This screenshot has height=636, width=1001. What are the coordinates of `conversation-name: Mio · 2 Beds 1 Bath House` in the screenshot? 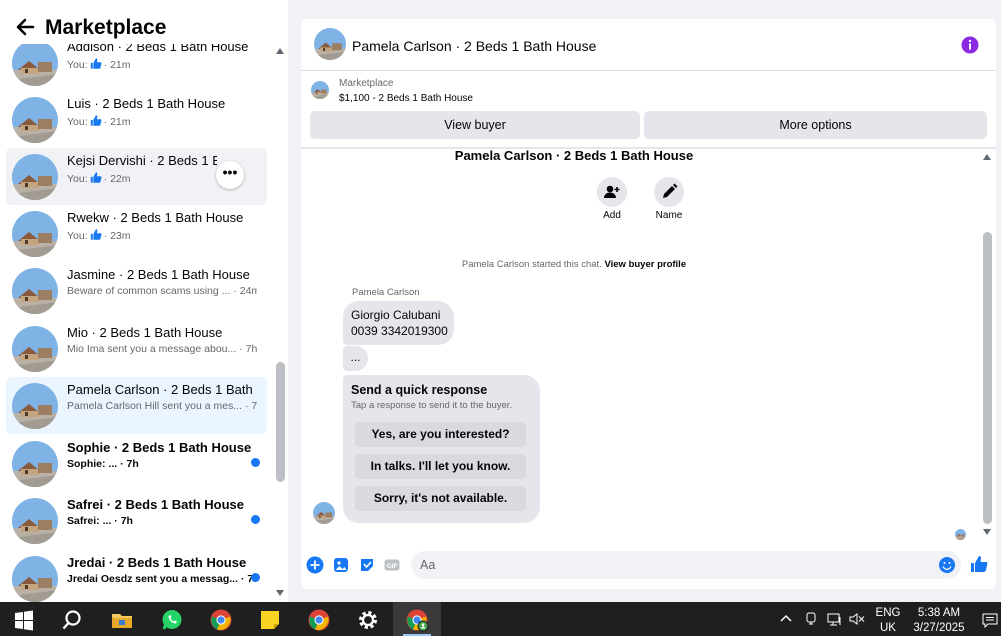 It's located at (145, 332).